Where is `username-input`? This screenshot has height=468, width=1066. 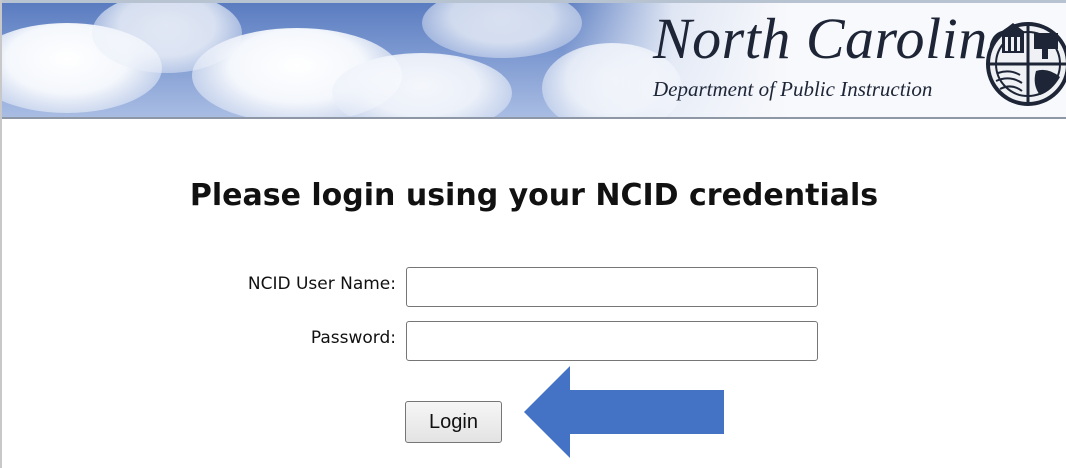 username-input is located at coordinates (612, 287).